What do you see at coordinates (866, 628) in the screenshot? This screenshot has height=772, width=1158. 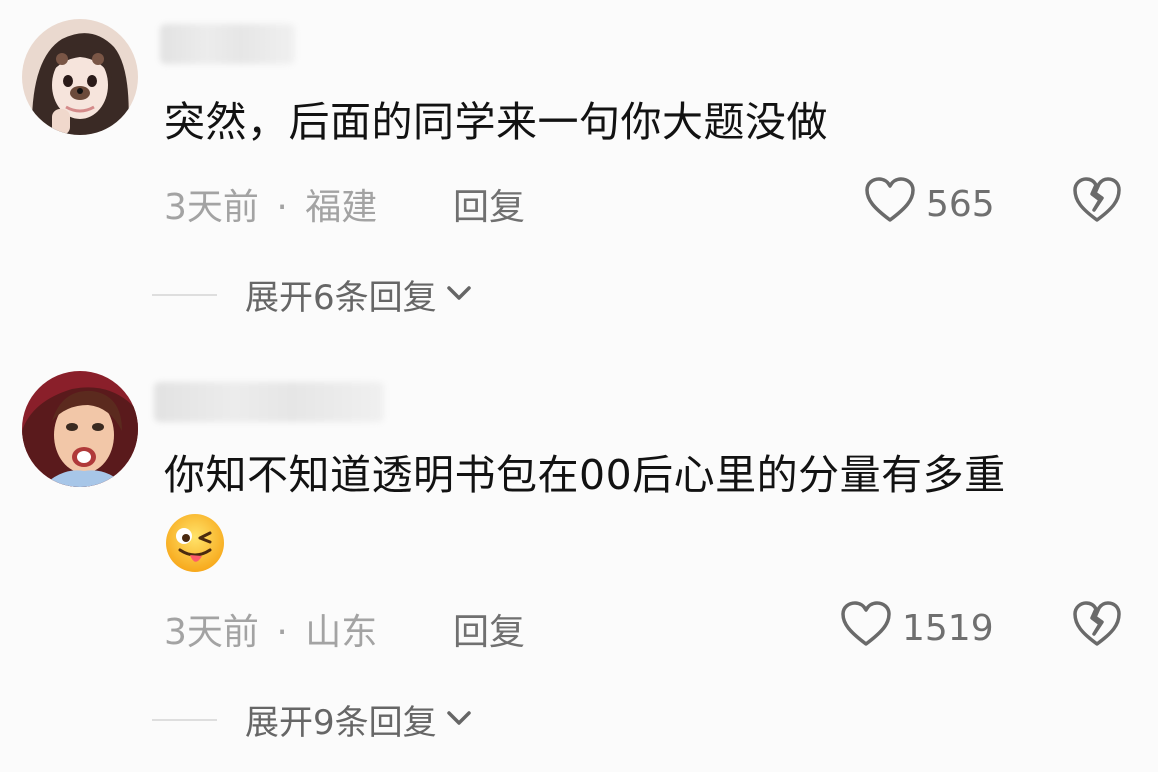 I see `heart-outline-icon` at bounding box center [866, 628].